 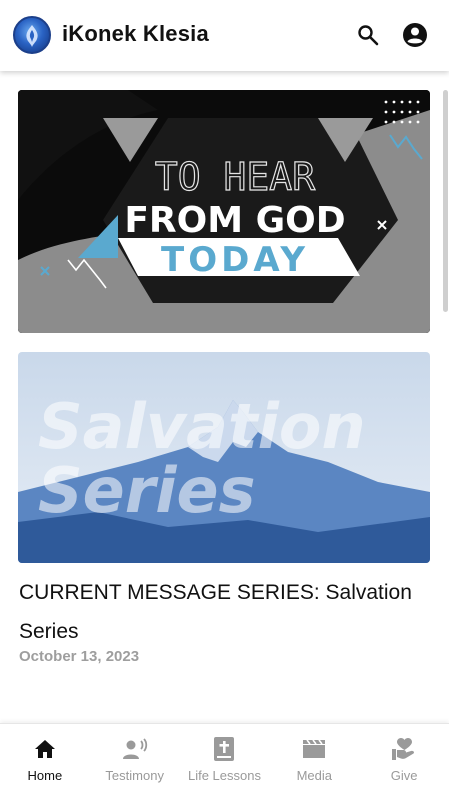 What do you see at coordinates (404, 749) in the screenshot?
I see `heart-hand-icon` at bounding box center [404, 749].